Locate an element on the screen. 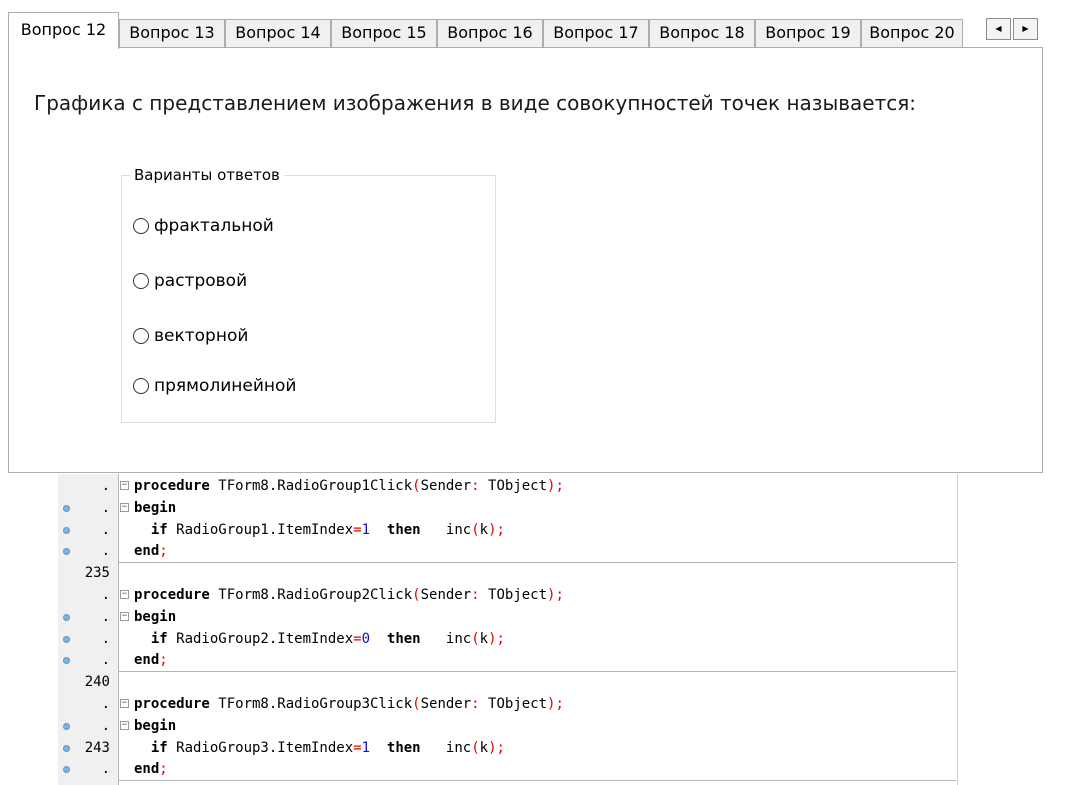 The width and height of the screenshot is (1075, 785). answer-option-label: растровой is located at coordinates (201, 281).